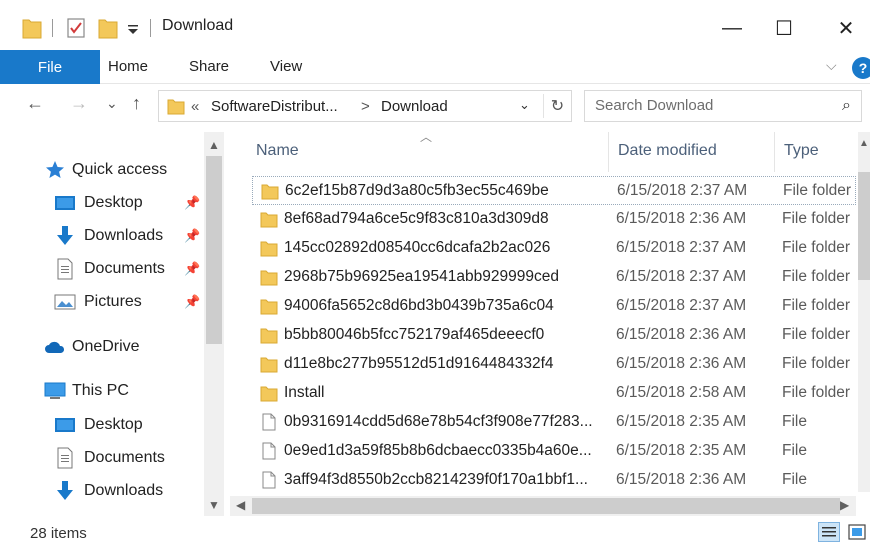 This screenshot has width=870, height=546. What do you see at coordinates (55, 169) in the screenshot?
I see `star-icon` at bounding box center [55, 169].